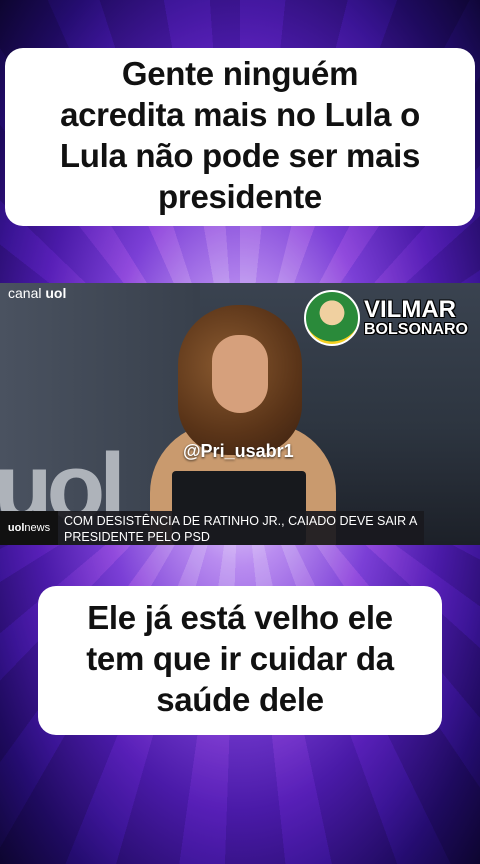 Image resolution: width=480 pixels, height=864 pixels. I want to click on top-caption-line-1: Gente ninguém, so click(240, 73).